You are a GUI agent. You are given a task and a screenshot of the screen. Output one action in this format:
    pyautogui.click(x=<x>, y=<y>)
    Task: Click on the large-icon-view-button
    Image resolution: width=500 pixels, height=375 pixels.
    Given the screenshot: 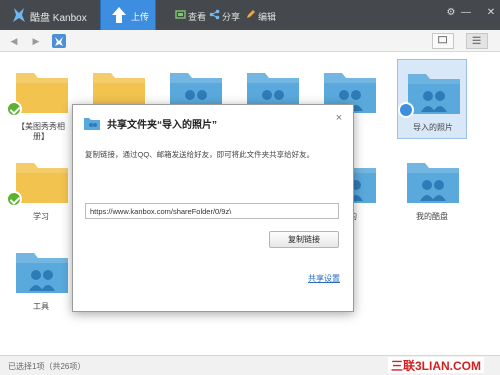 What is the action you would take?
    pyautogui.click(x=443, y=41)
    